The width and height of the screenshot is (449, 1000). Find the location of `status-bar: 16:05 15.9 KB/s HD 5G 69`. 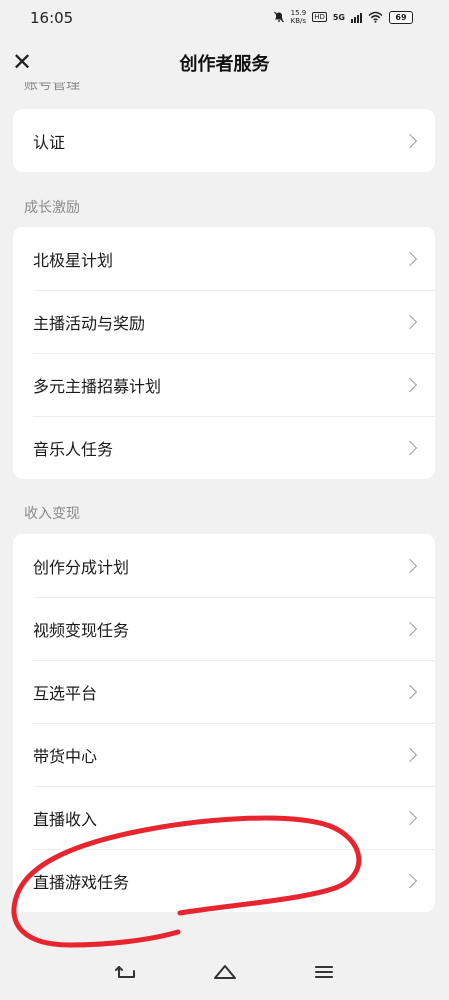

status-bar: 16:05 15.9 KB/s HD 5G 69 is located at coordinates (224, 18).